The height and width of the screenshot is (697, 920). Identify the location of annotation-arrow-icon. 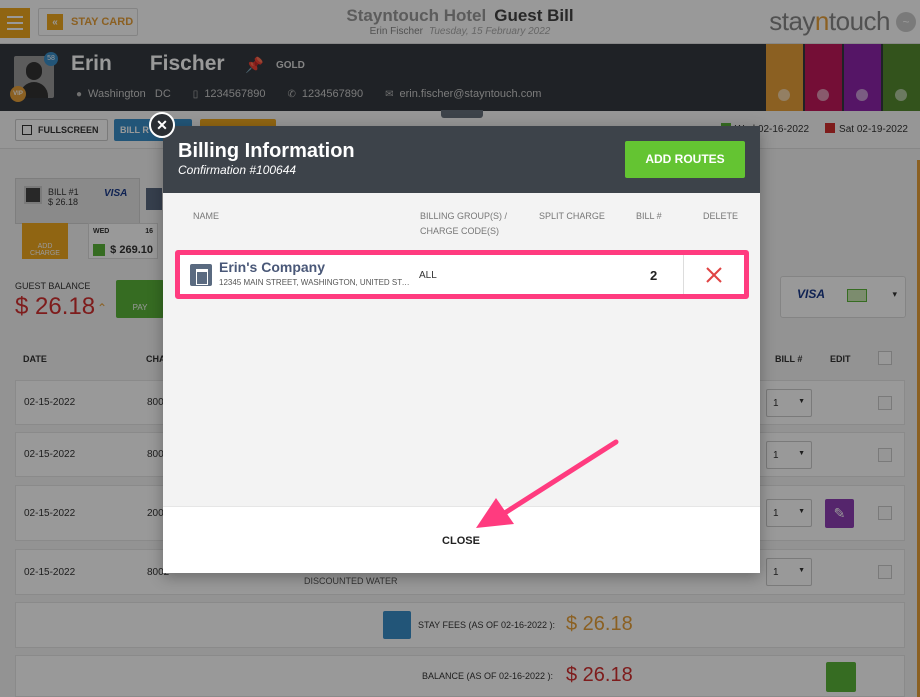
(547, 483).